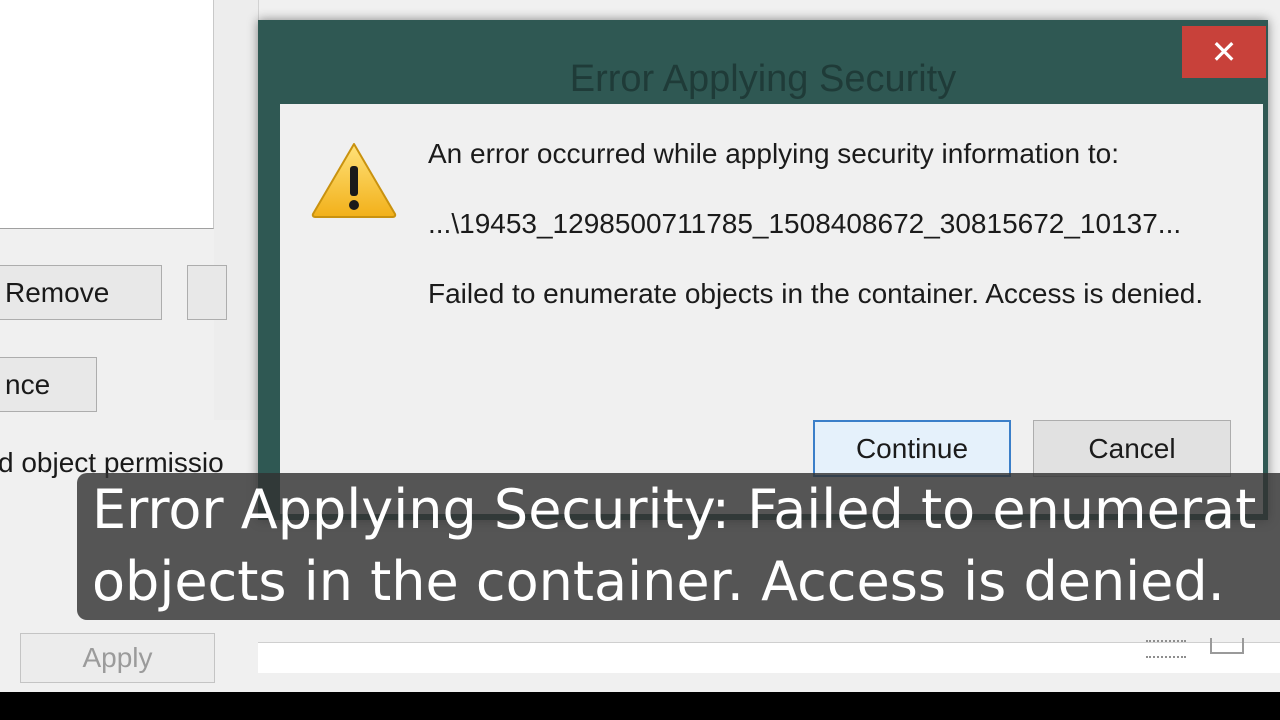  I want to click on background-panel, so click(236, 210).